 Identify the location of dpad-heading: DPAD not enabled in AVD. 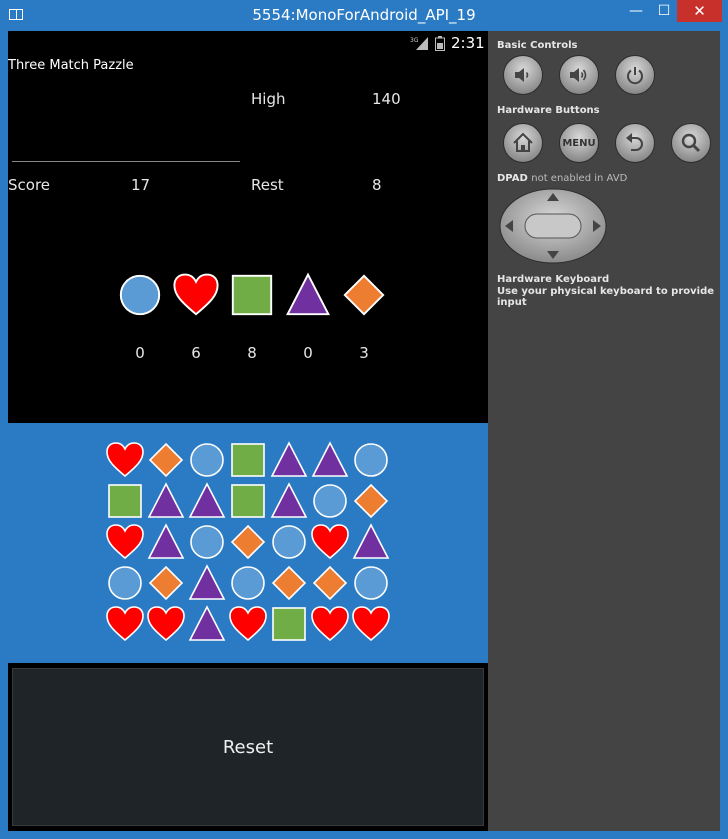
(562, 178).